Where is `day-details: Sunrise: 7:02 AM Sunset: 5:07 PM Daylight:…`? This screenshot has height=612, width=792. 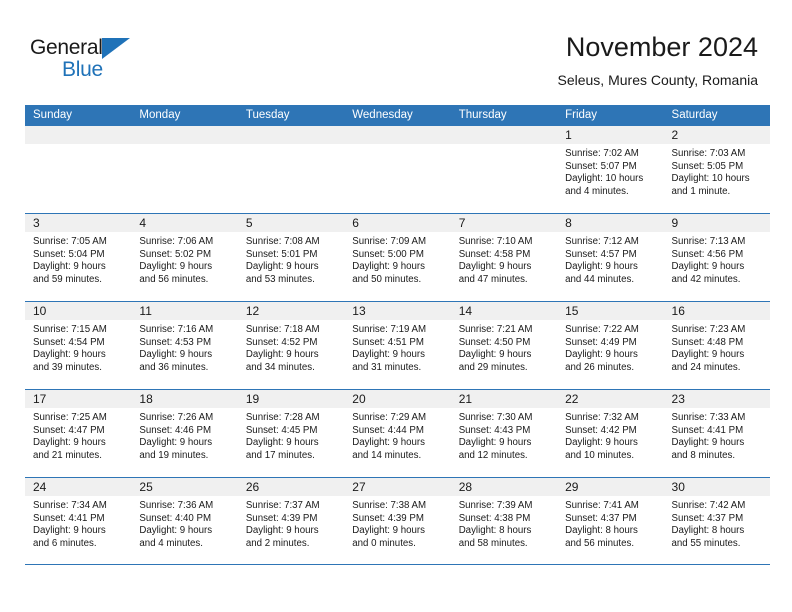 day-details: Sunrise: 7:02 AM Sunset: 5:07 PM Daylight:… is located at coordinates (610, 171).